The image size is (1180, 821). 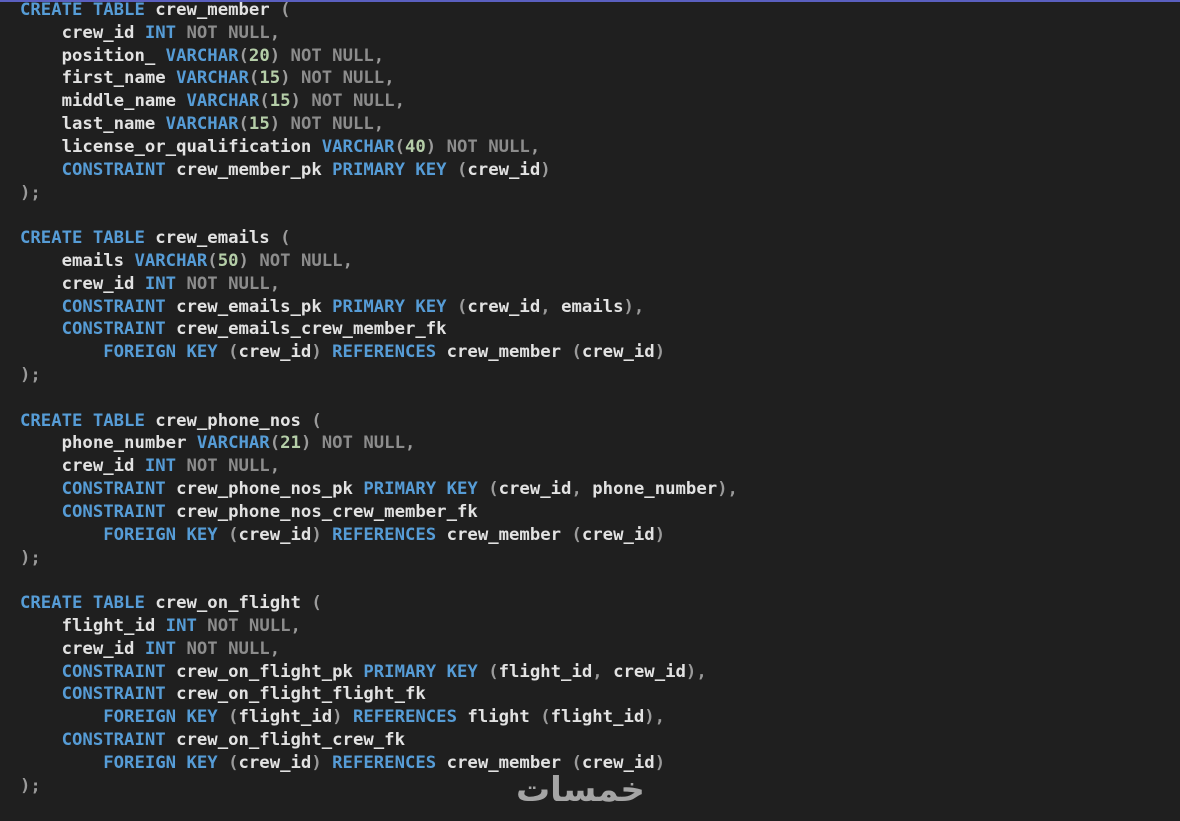 What do you see at coordinates (379, 124) in the screenshot?
I see `code-line: last_name VARCHAR(15) NOT NULL,` at bounding box center [379, 124].